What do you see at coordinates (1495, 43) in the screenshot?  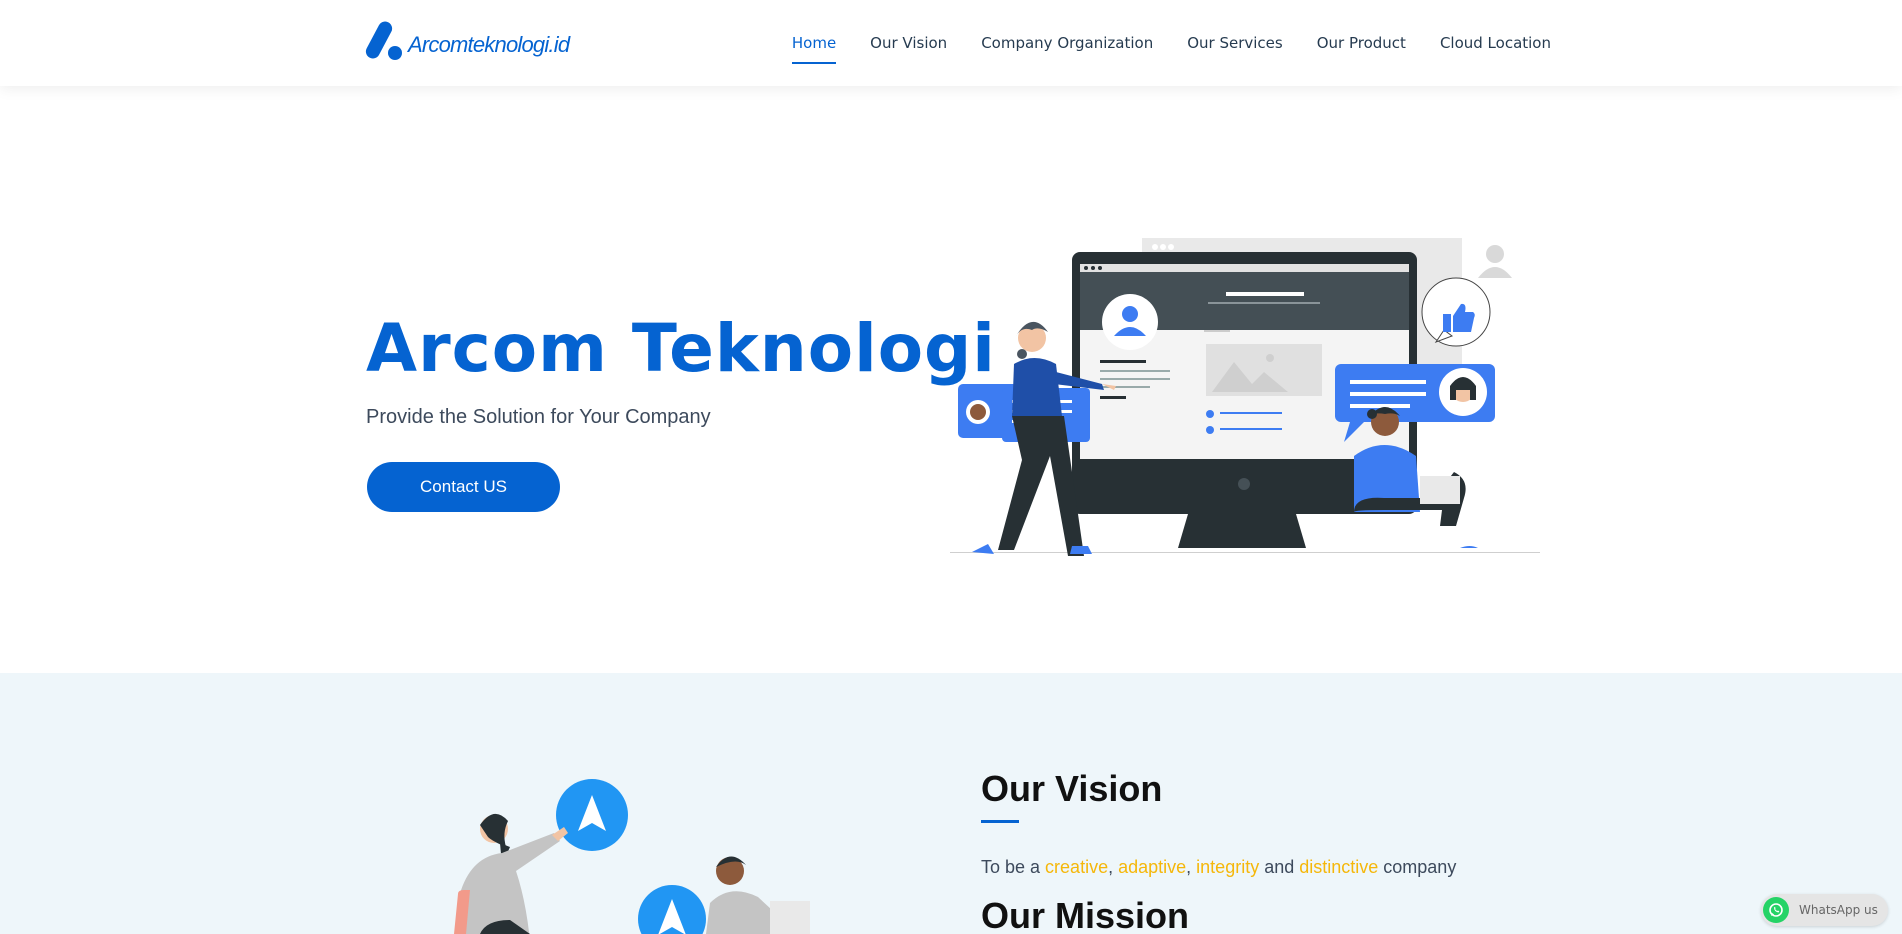 I see `nav-cloud-location: Cloud Location` at bounding box center [1495, 43].